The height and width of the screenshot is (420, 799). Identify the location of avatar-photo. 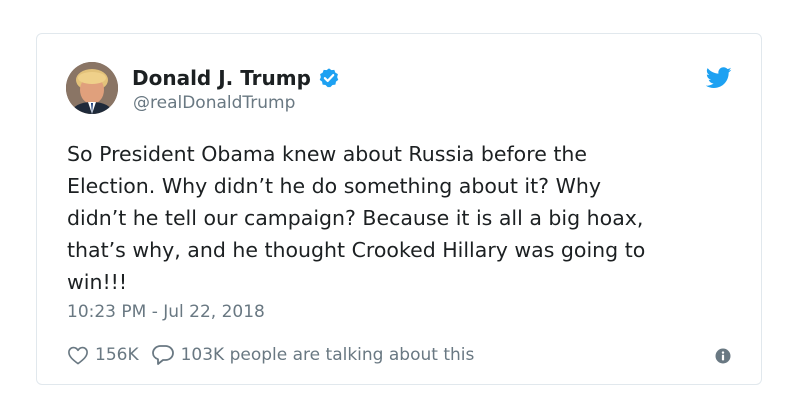
(92, 88).